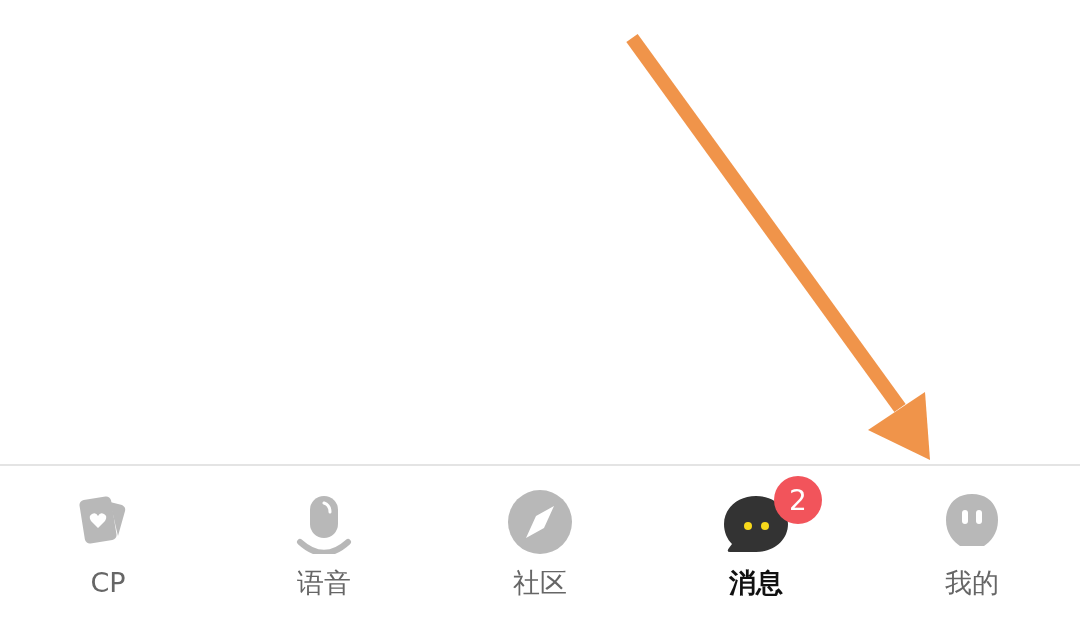 This screenshot has width=1080, height=626. Describe the element at coordinates (324, 546) in the screenshot. I see `tab: 语音` at that location.